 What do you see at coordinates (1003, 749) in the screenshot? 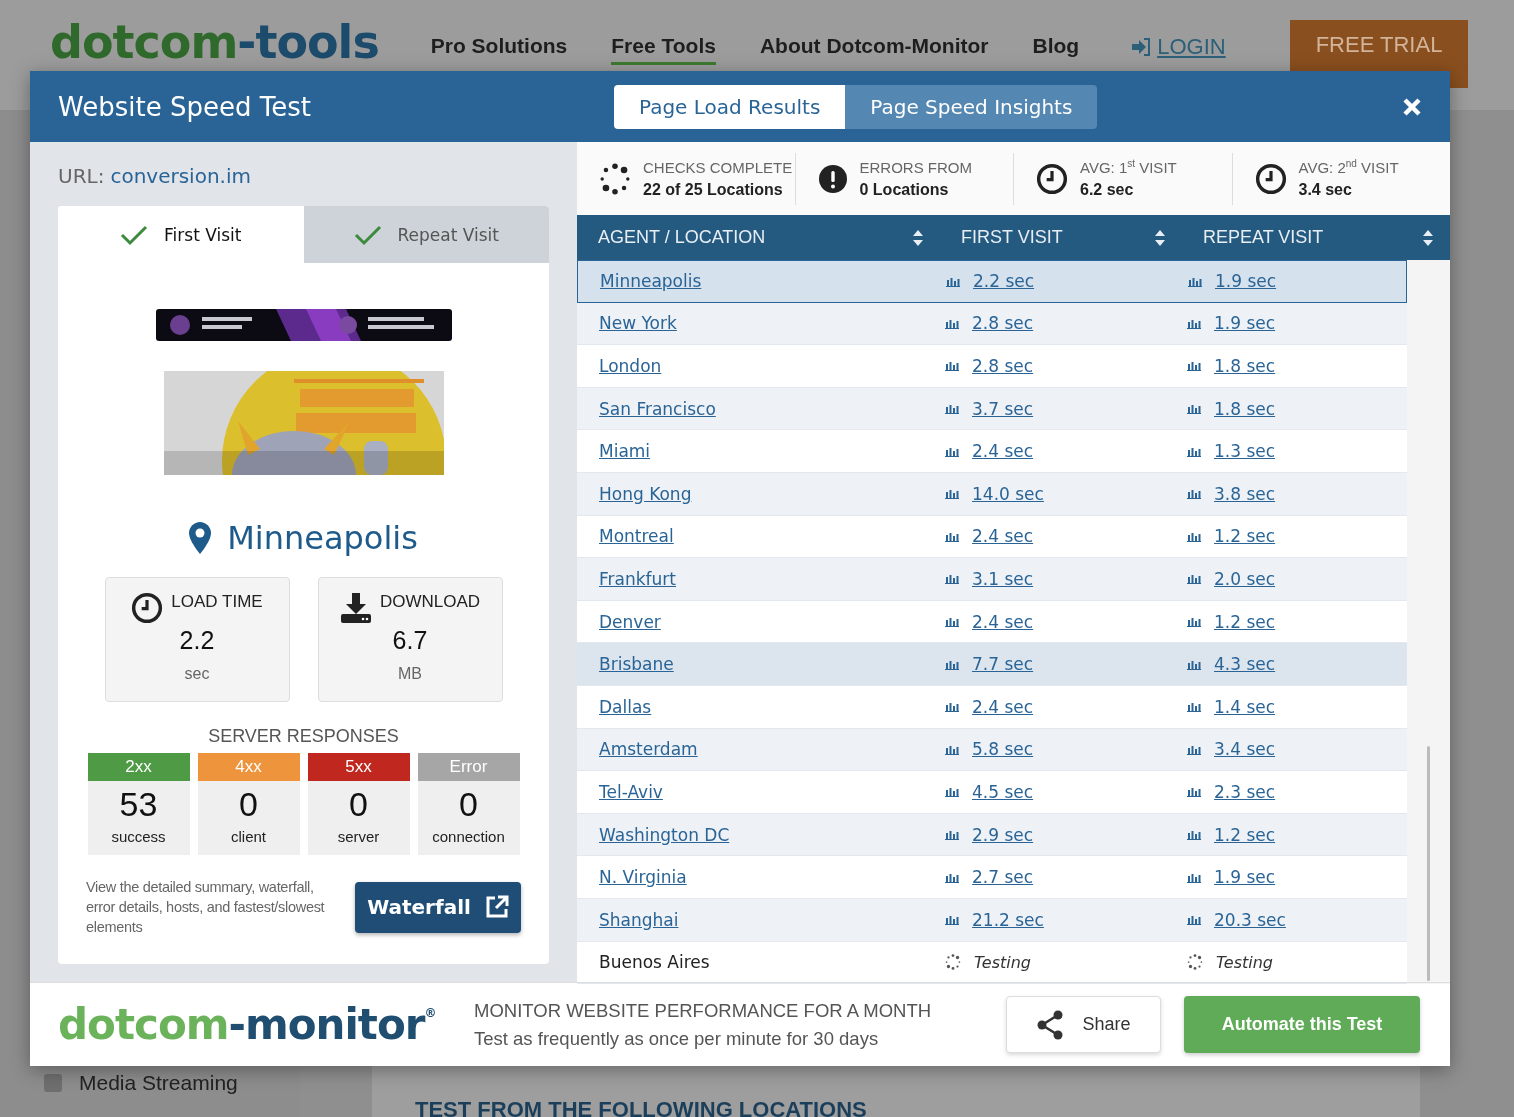
I see `time-link: 5.8 sec` at bounding box center [1003, 749].